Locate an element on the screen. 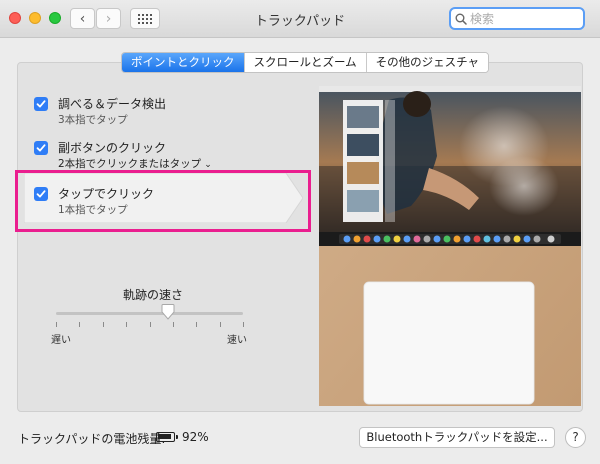 The width and height of the screenshot is (600, 464). back-button: ‹ is located at coordinates (82, 18).